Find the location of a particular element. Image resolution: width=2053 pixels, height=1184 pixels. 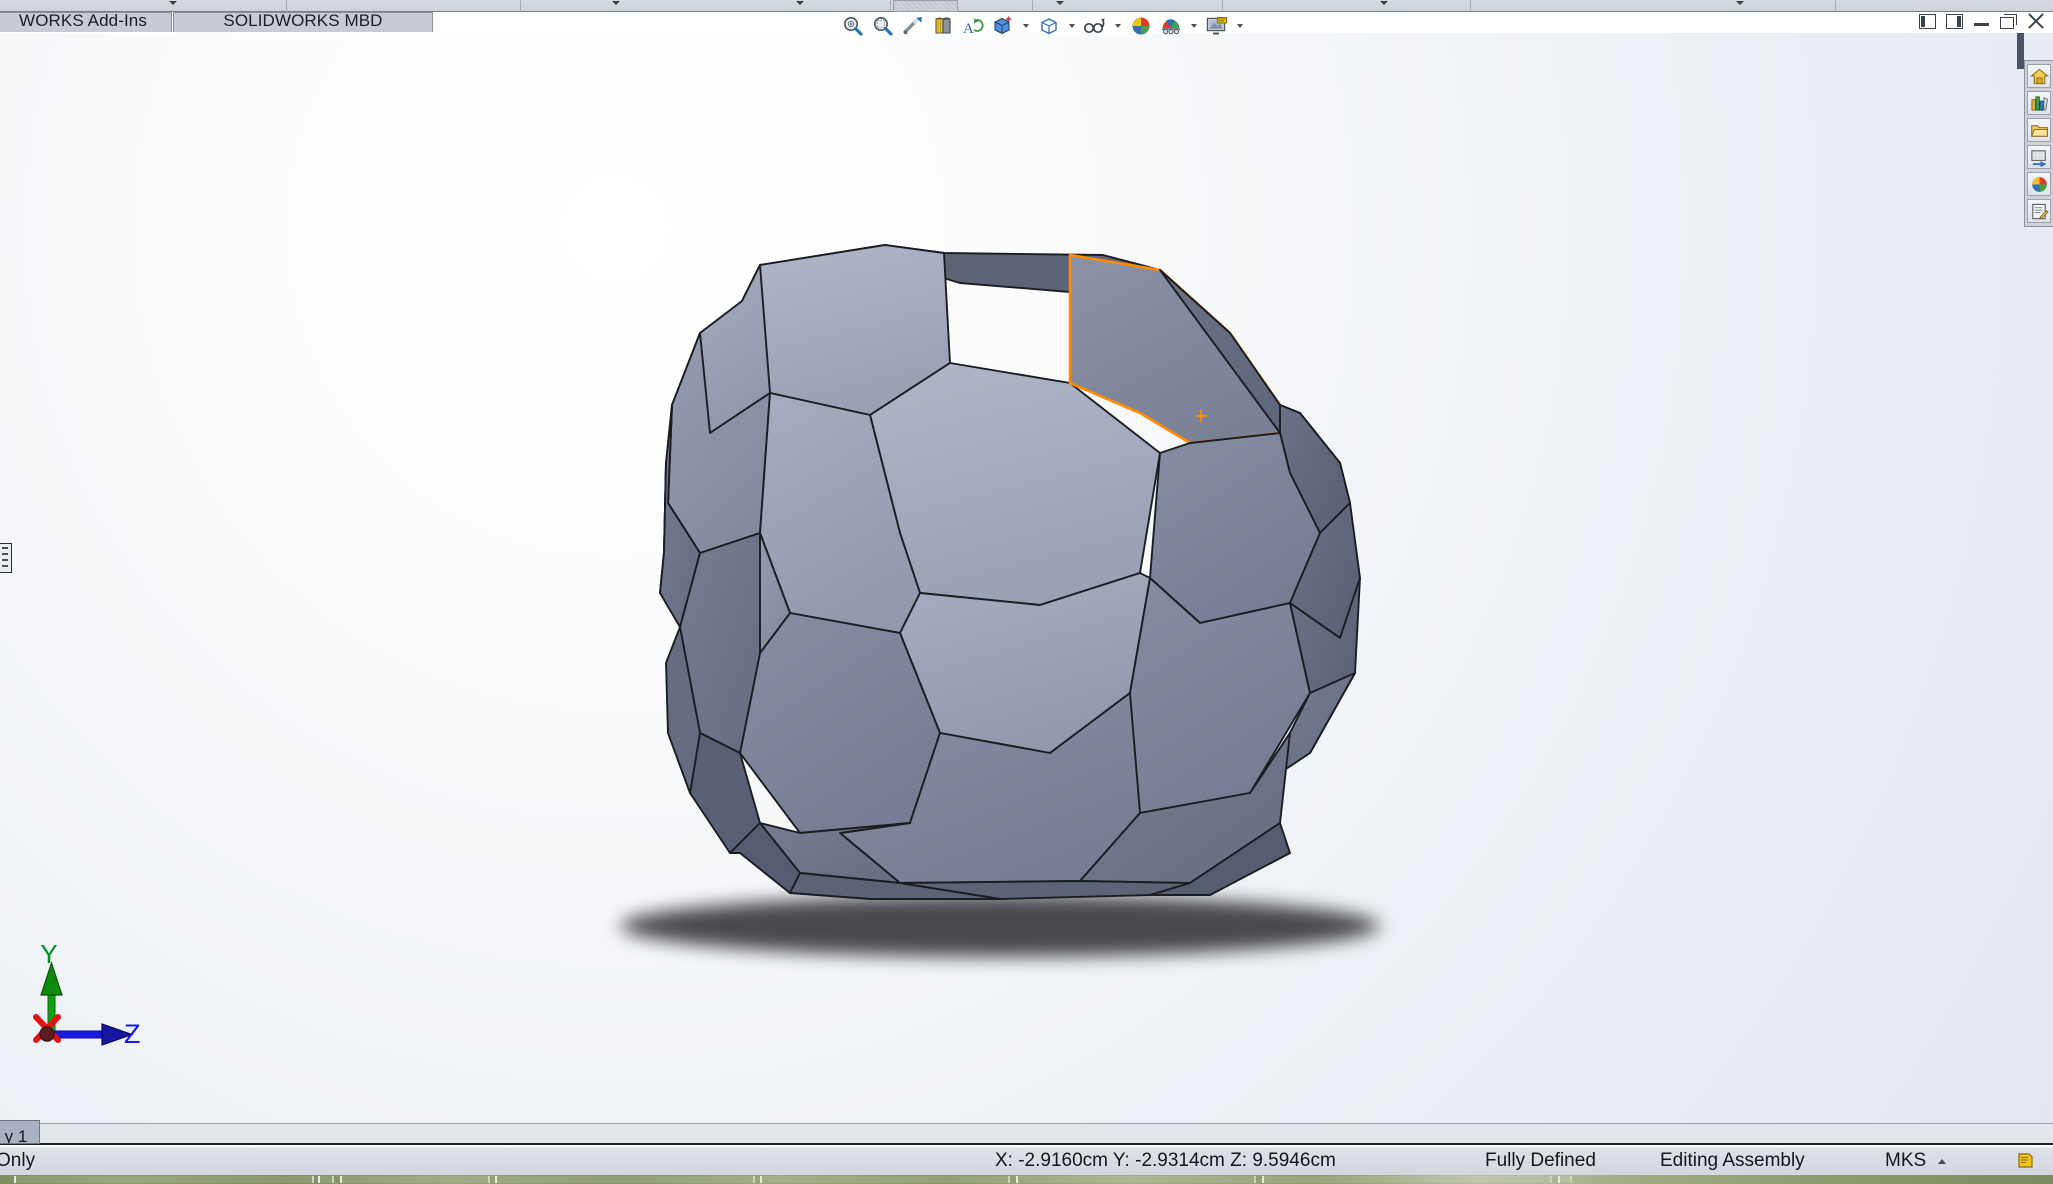

section-view-icon is located at coordinates (943, 25).